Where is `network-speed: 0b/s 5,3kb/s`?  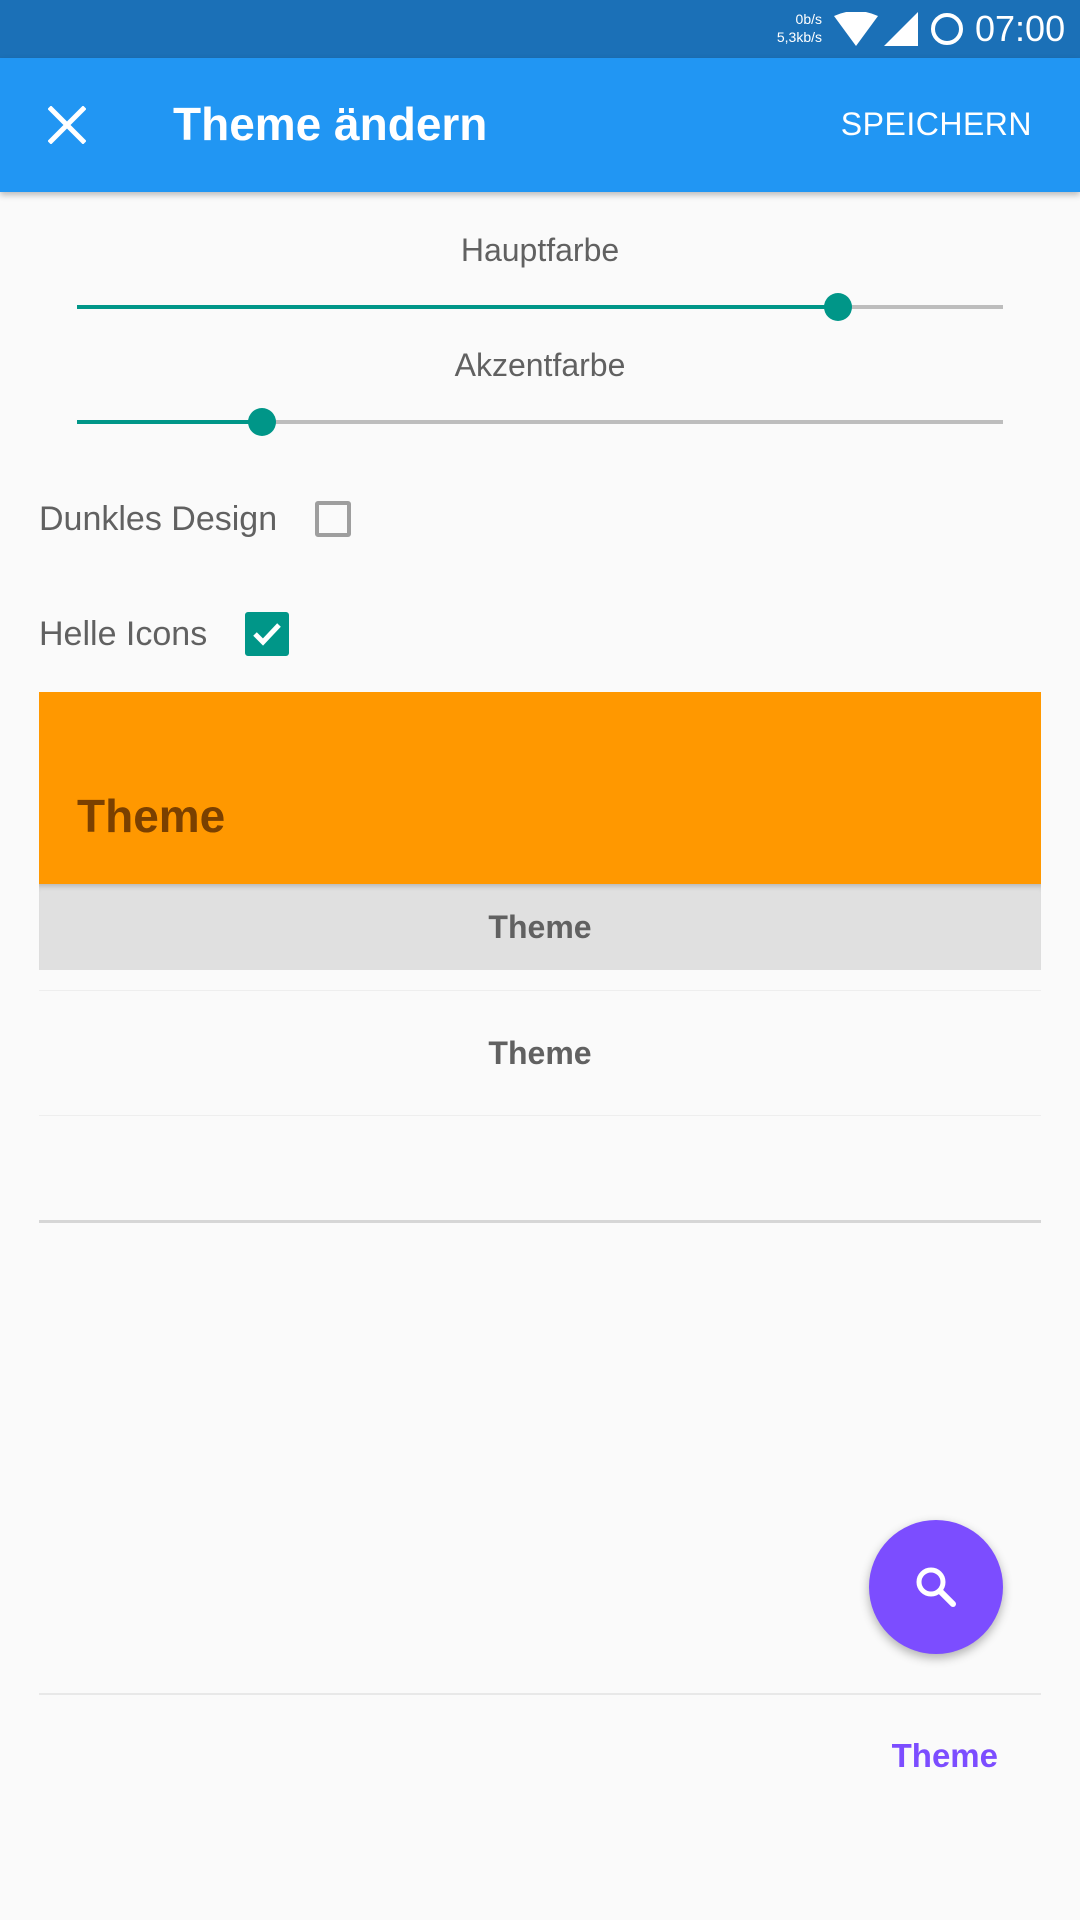
network-speed: 0b/s 5,3kb/s is located at coordinates (799, 28).